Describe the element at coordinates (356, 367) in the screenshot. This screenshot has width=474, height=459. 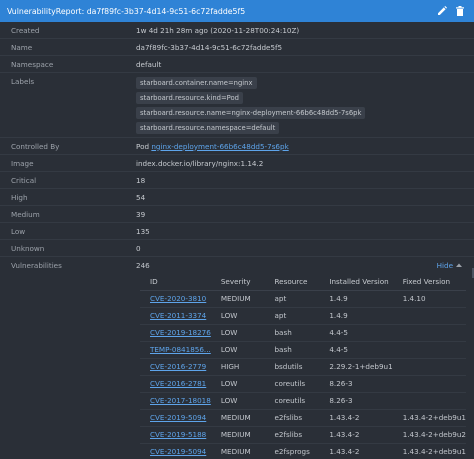
I see `table-cell: 2.29.2-1+deb9u1` at that location.